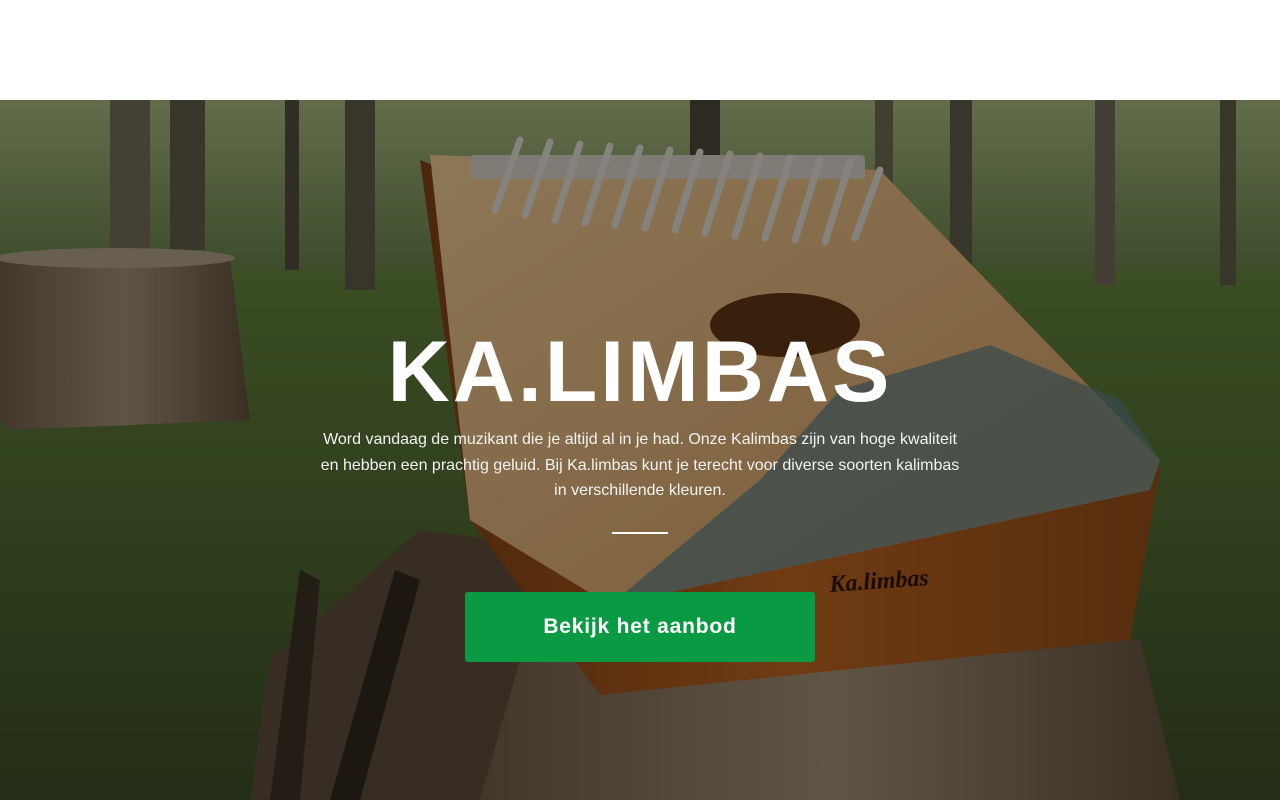 This screenshot has height=800, width=1280. Describe the element at coordinates (640, 627) in the screenshot. I see `view-offer-button: Bekijk het aanbod` at that location.